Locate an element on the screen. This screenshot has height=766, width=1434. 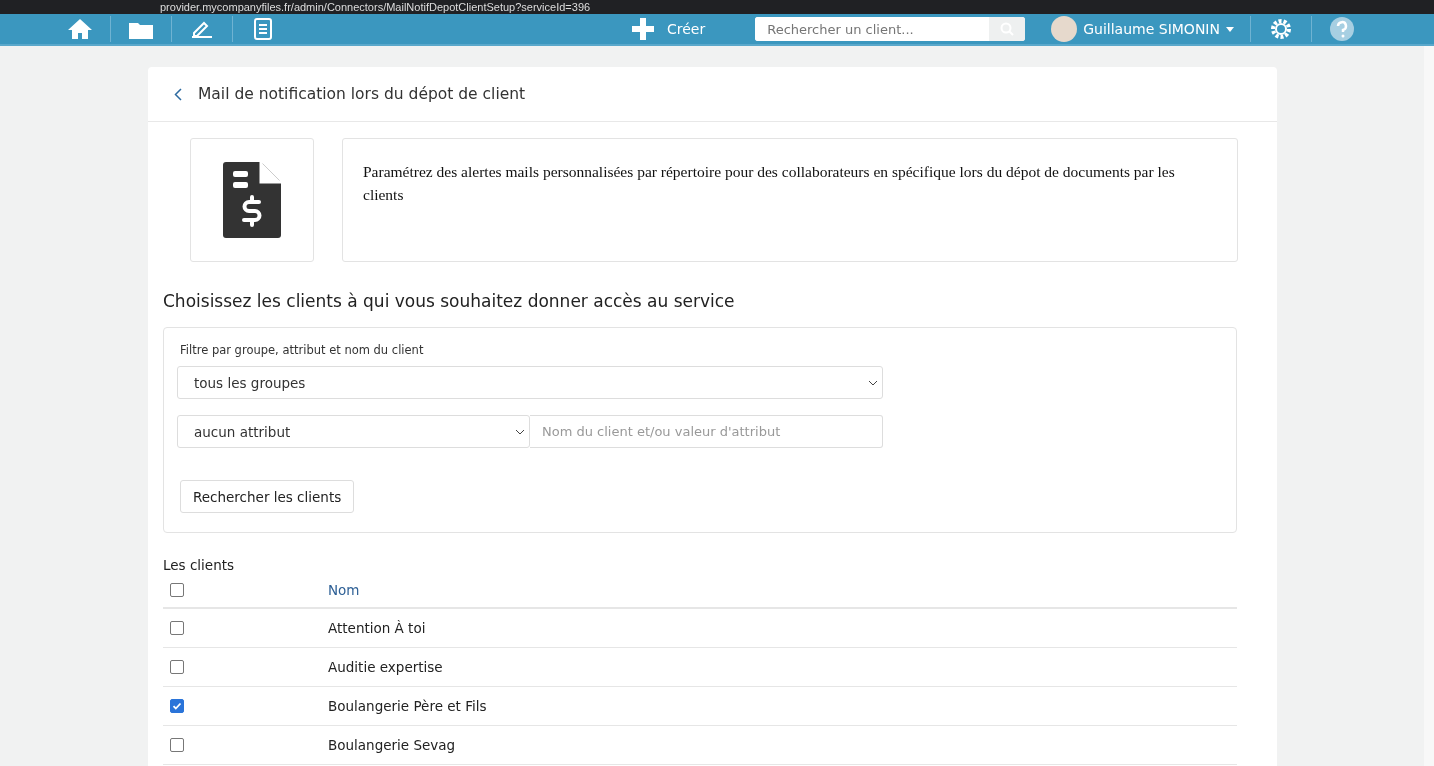
avatar-icon is located at coordinates (1064, 29).